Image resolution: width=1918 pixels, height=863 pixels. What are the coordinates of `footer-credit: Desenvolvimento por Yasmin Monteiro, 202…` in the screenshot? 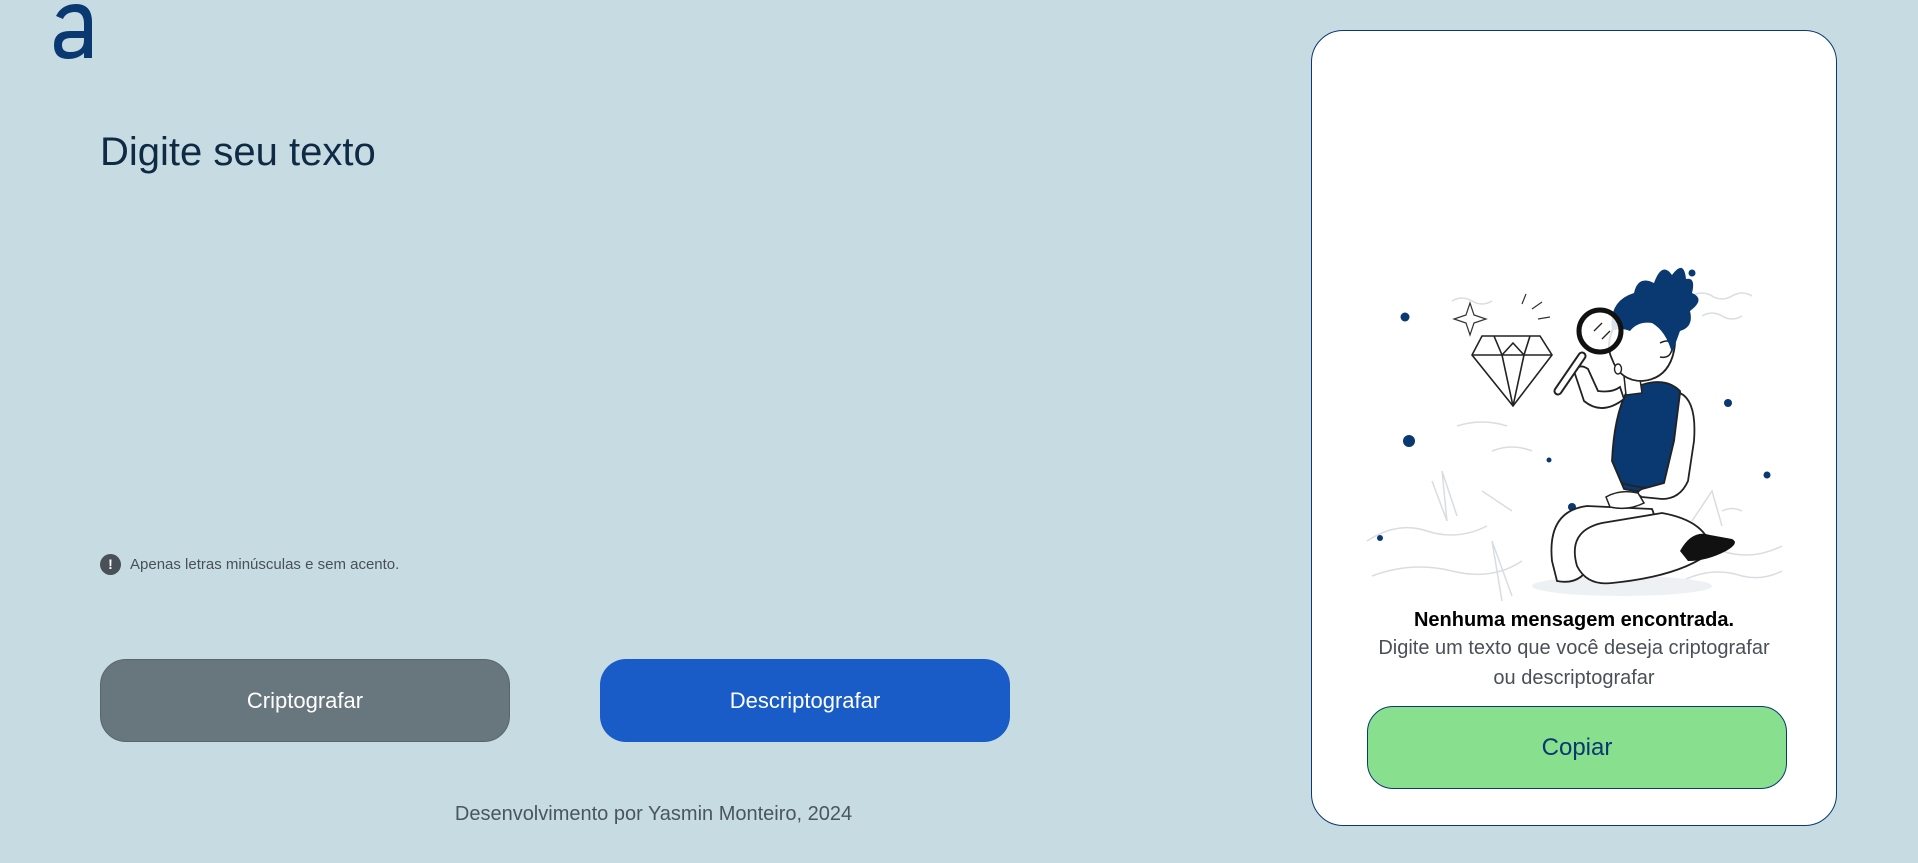 It's located at (653, 814).